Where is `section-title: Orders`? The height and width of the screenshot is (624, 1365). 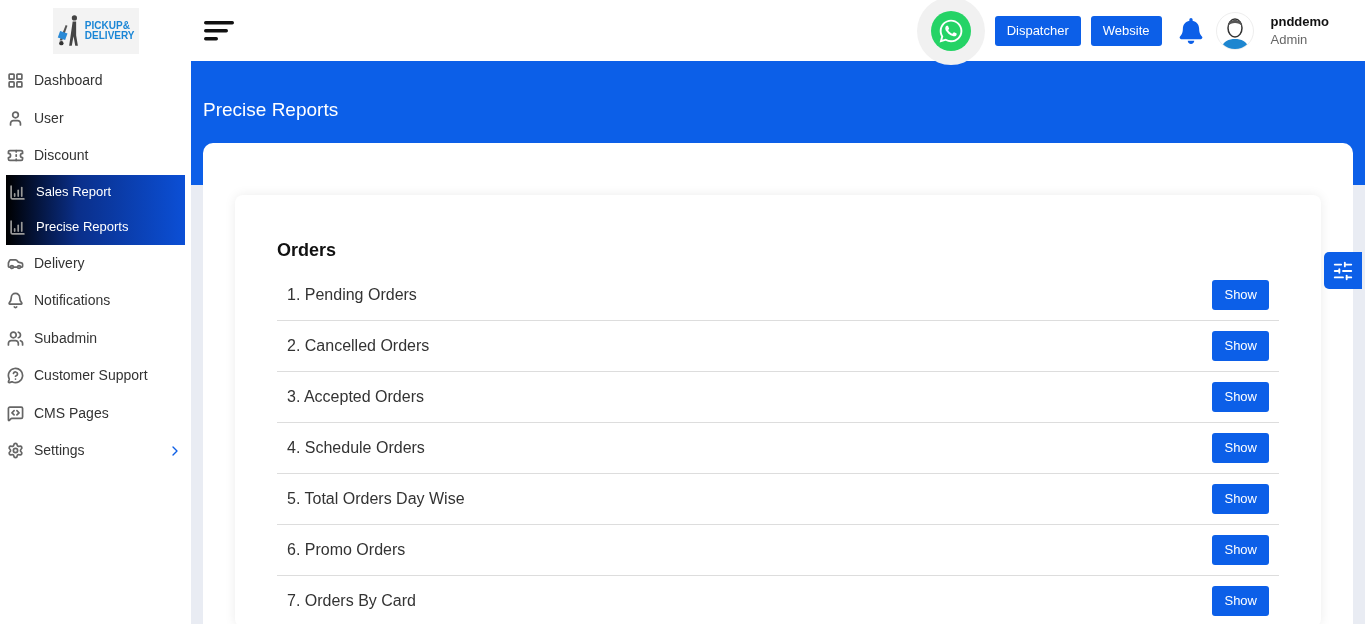 section-title: Orders is located at coordinates (307, 250).